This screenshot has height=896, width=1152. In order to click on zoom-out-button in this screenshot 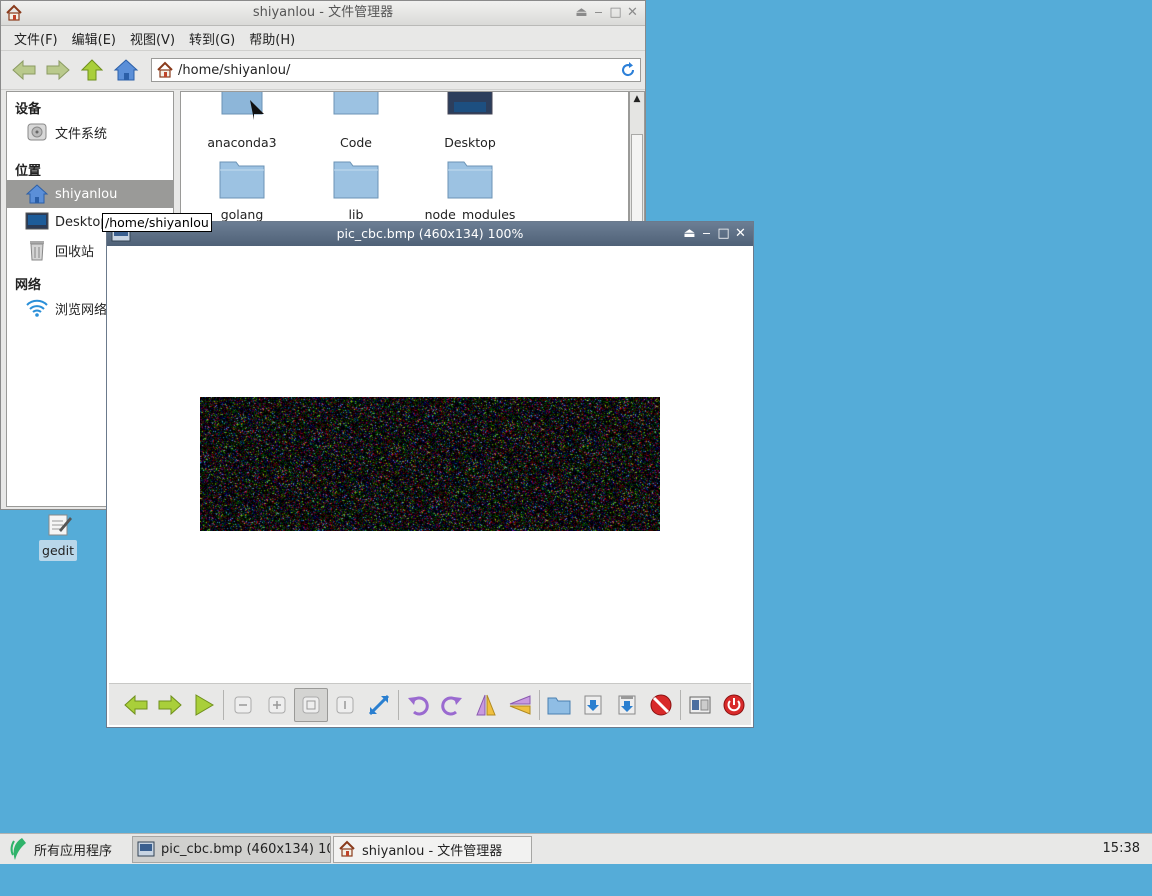, I will do `click(243, 705)`.